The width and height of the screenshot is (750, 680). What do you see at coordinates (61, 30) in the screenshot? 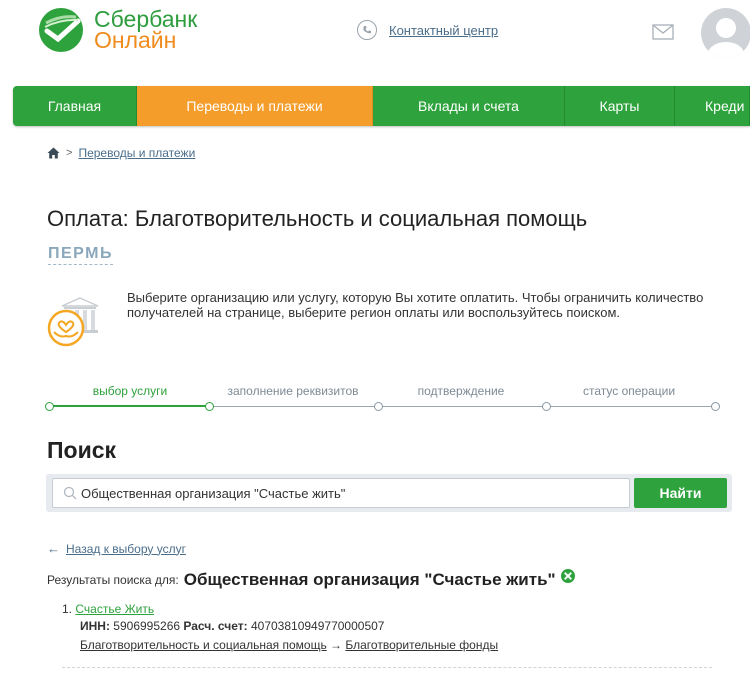
I see `sberbank-logo-icon` at bounding box center [61, 30].